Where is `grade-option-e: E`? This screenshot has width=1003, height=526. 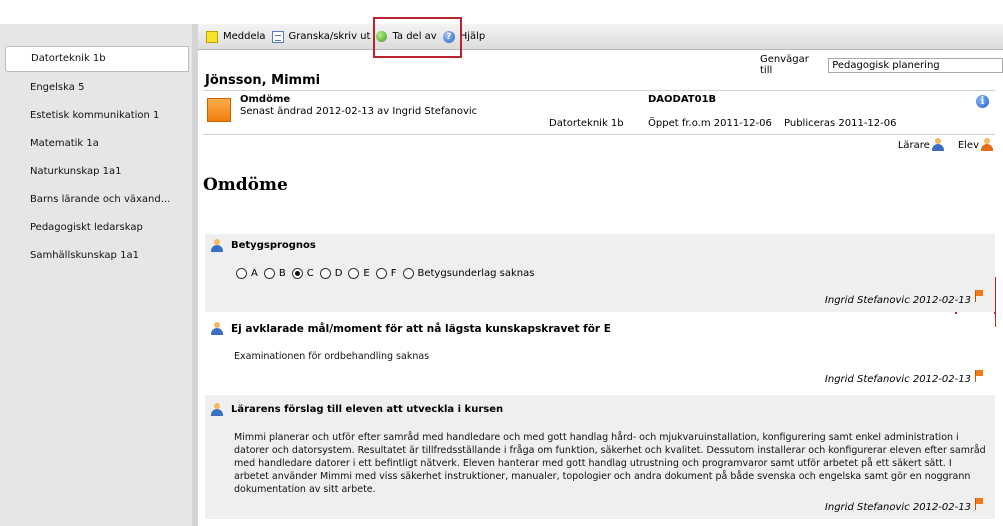 grade-option-e: E is located at coordinates (359, 273).